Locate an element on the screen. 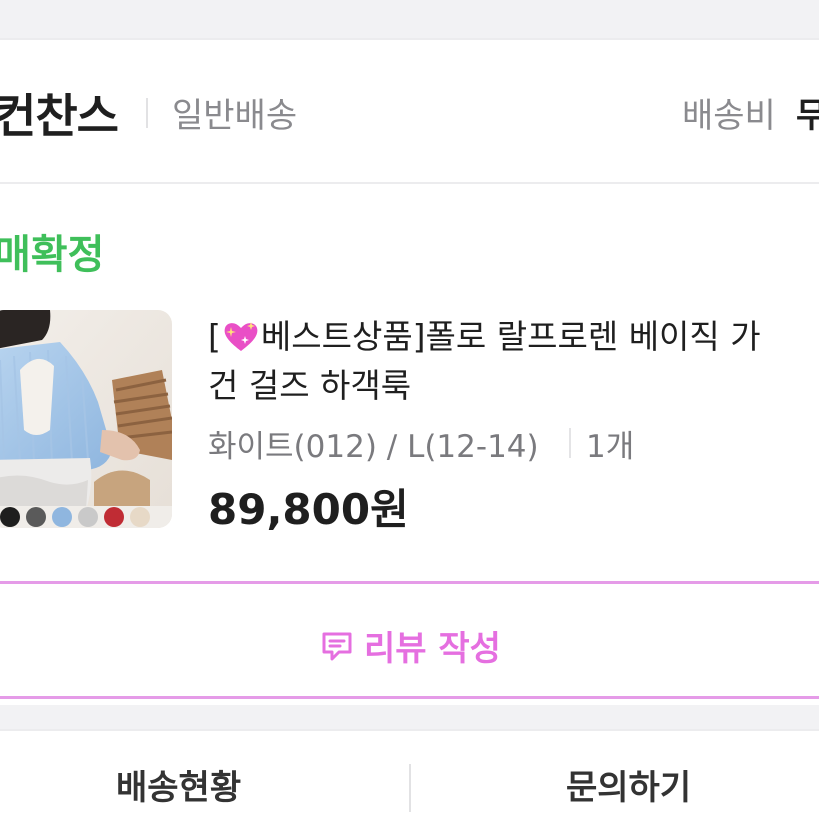 This screenshot has height=819, width=819. separator-band is located at coordinates (409, 717).